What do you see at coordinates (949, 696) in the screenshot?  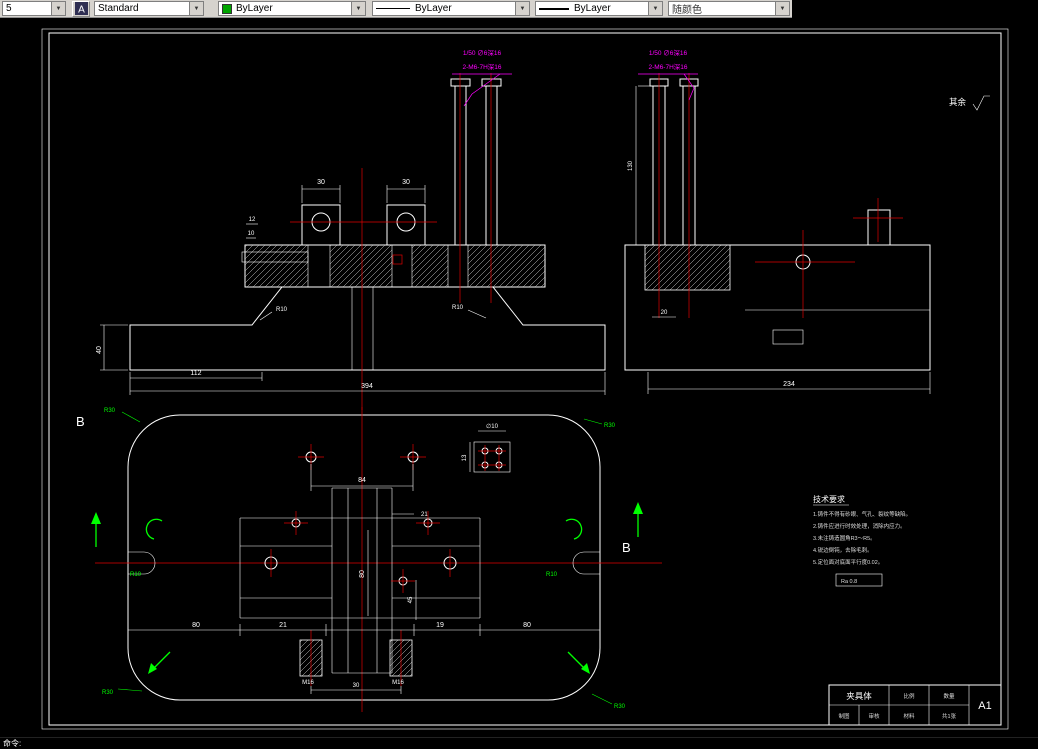 I see `qty-label: 数量` at bounding box center [949, 696].